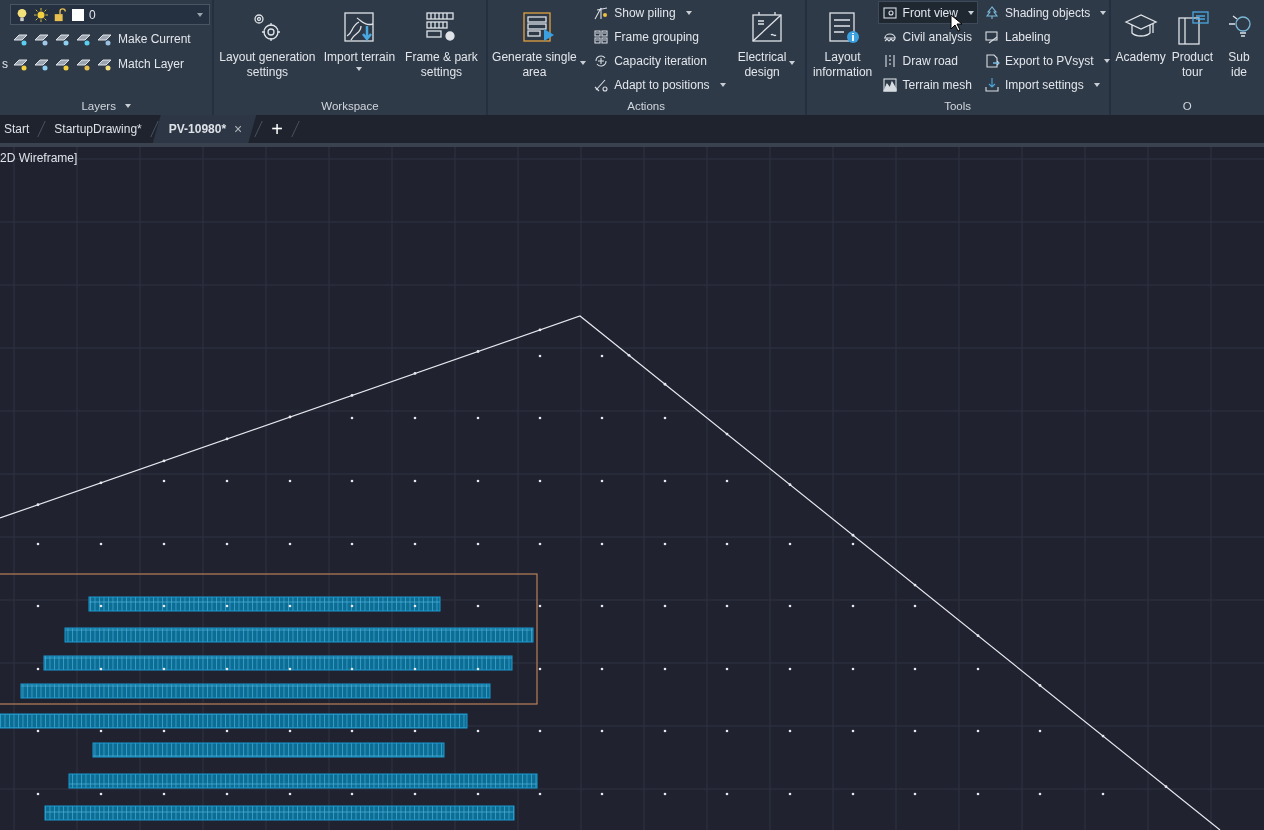 The height and width of the screenshot is (830, 1264). What do you see at coordinates (60, 14) in the screenshot?
I see `padlock-icon` at bounding box center [60, 14].